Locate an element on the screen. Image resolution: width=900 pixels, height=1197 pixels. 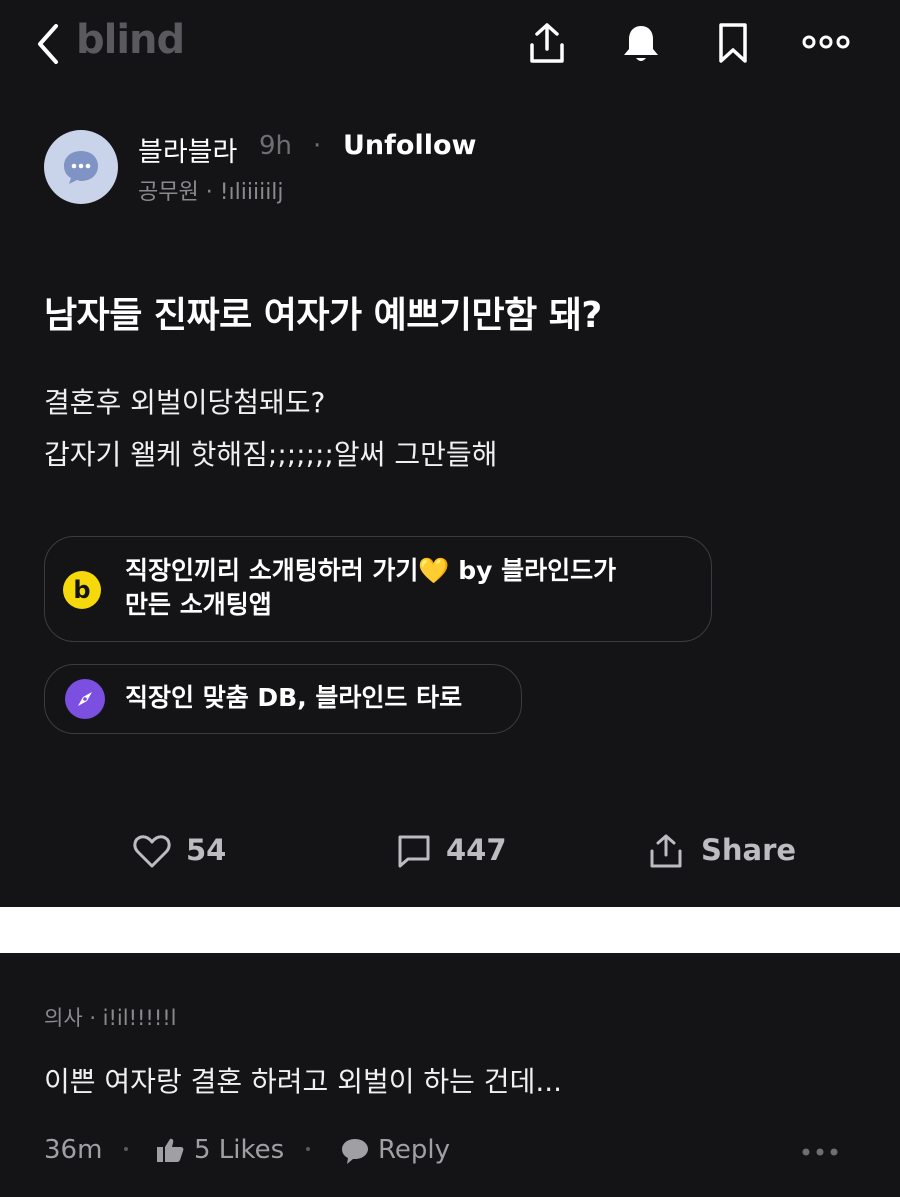
avatar is located at coordinates (81, 167).